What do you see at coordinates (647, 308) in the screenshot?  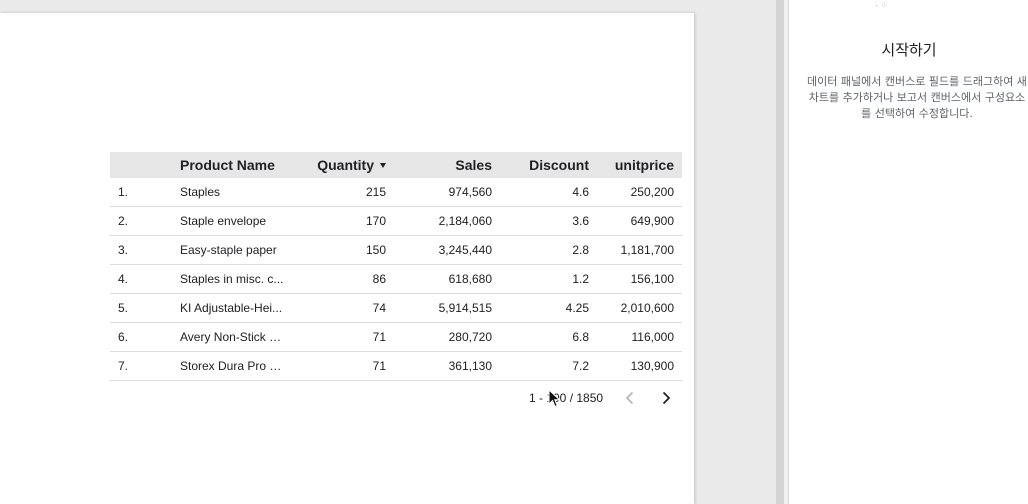 I see `cell-unitprice: 2,010,600` at bounding box center [647, 308].